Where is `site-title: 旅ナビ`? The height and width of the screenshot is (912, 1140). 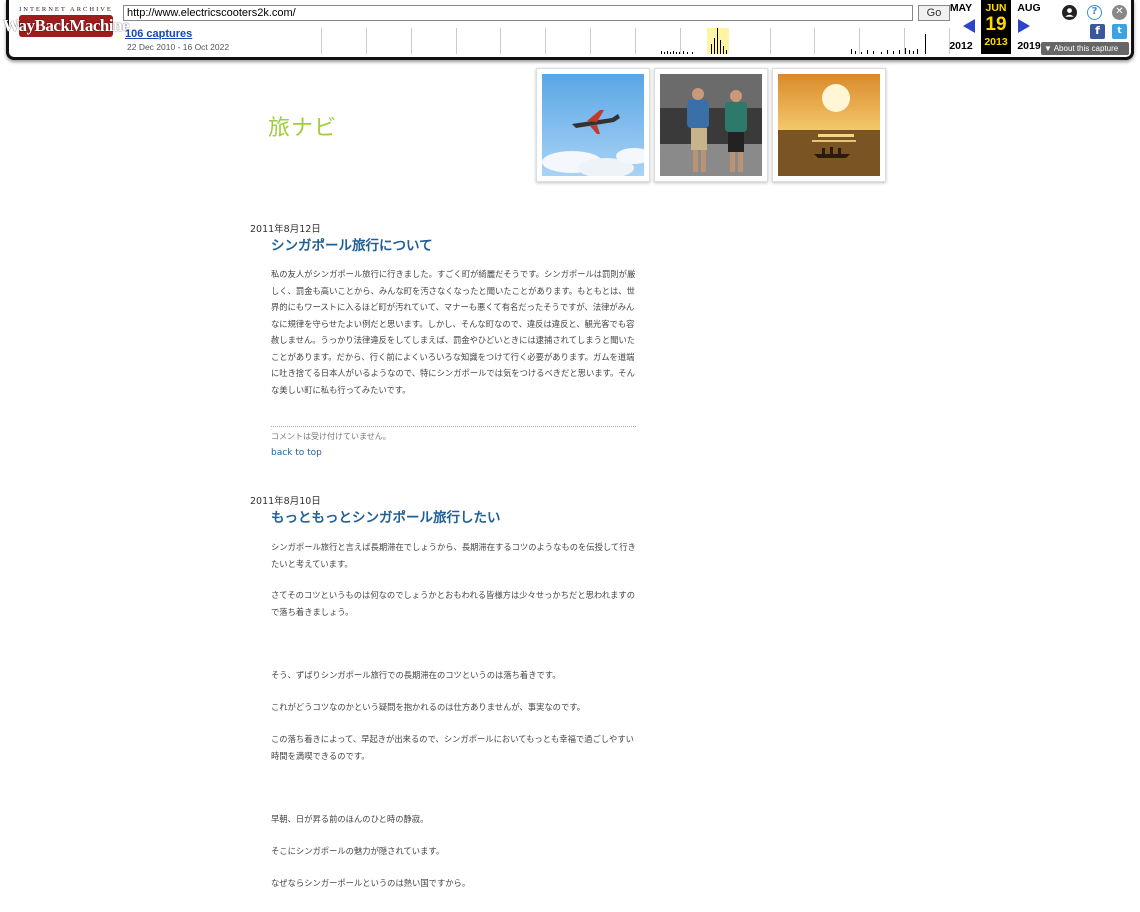 site-title: 旅ナビ is located at coordinates (302, 126).